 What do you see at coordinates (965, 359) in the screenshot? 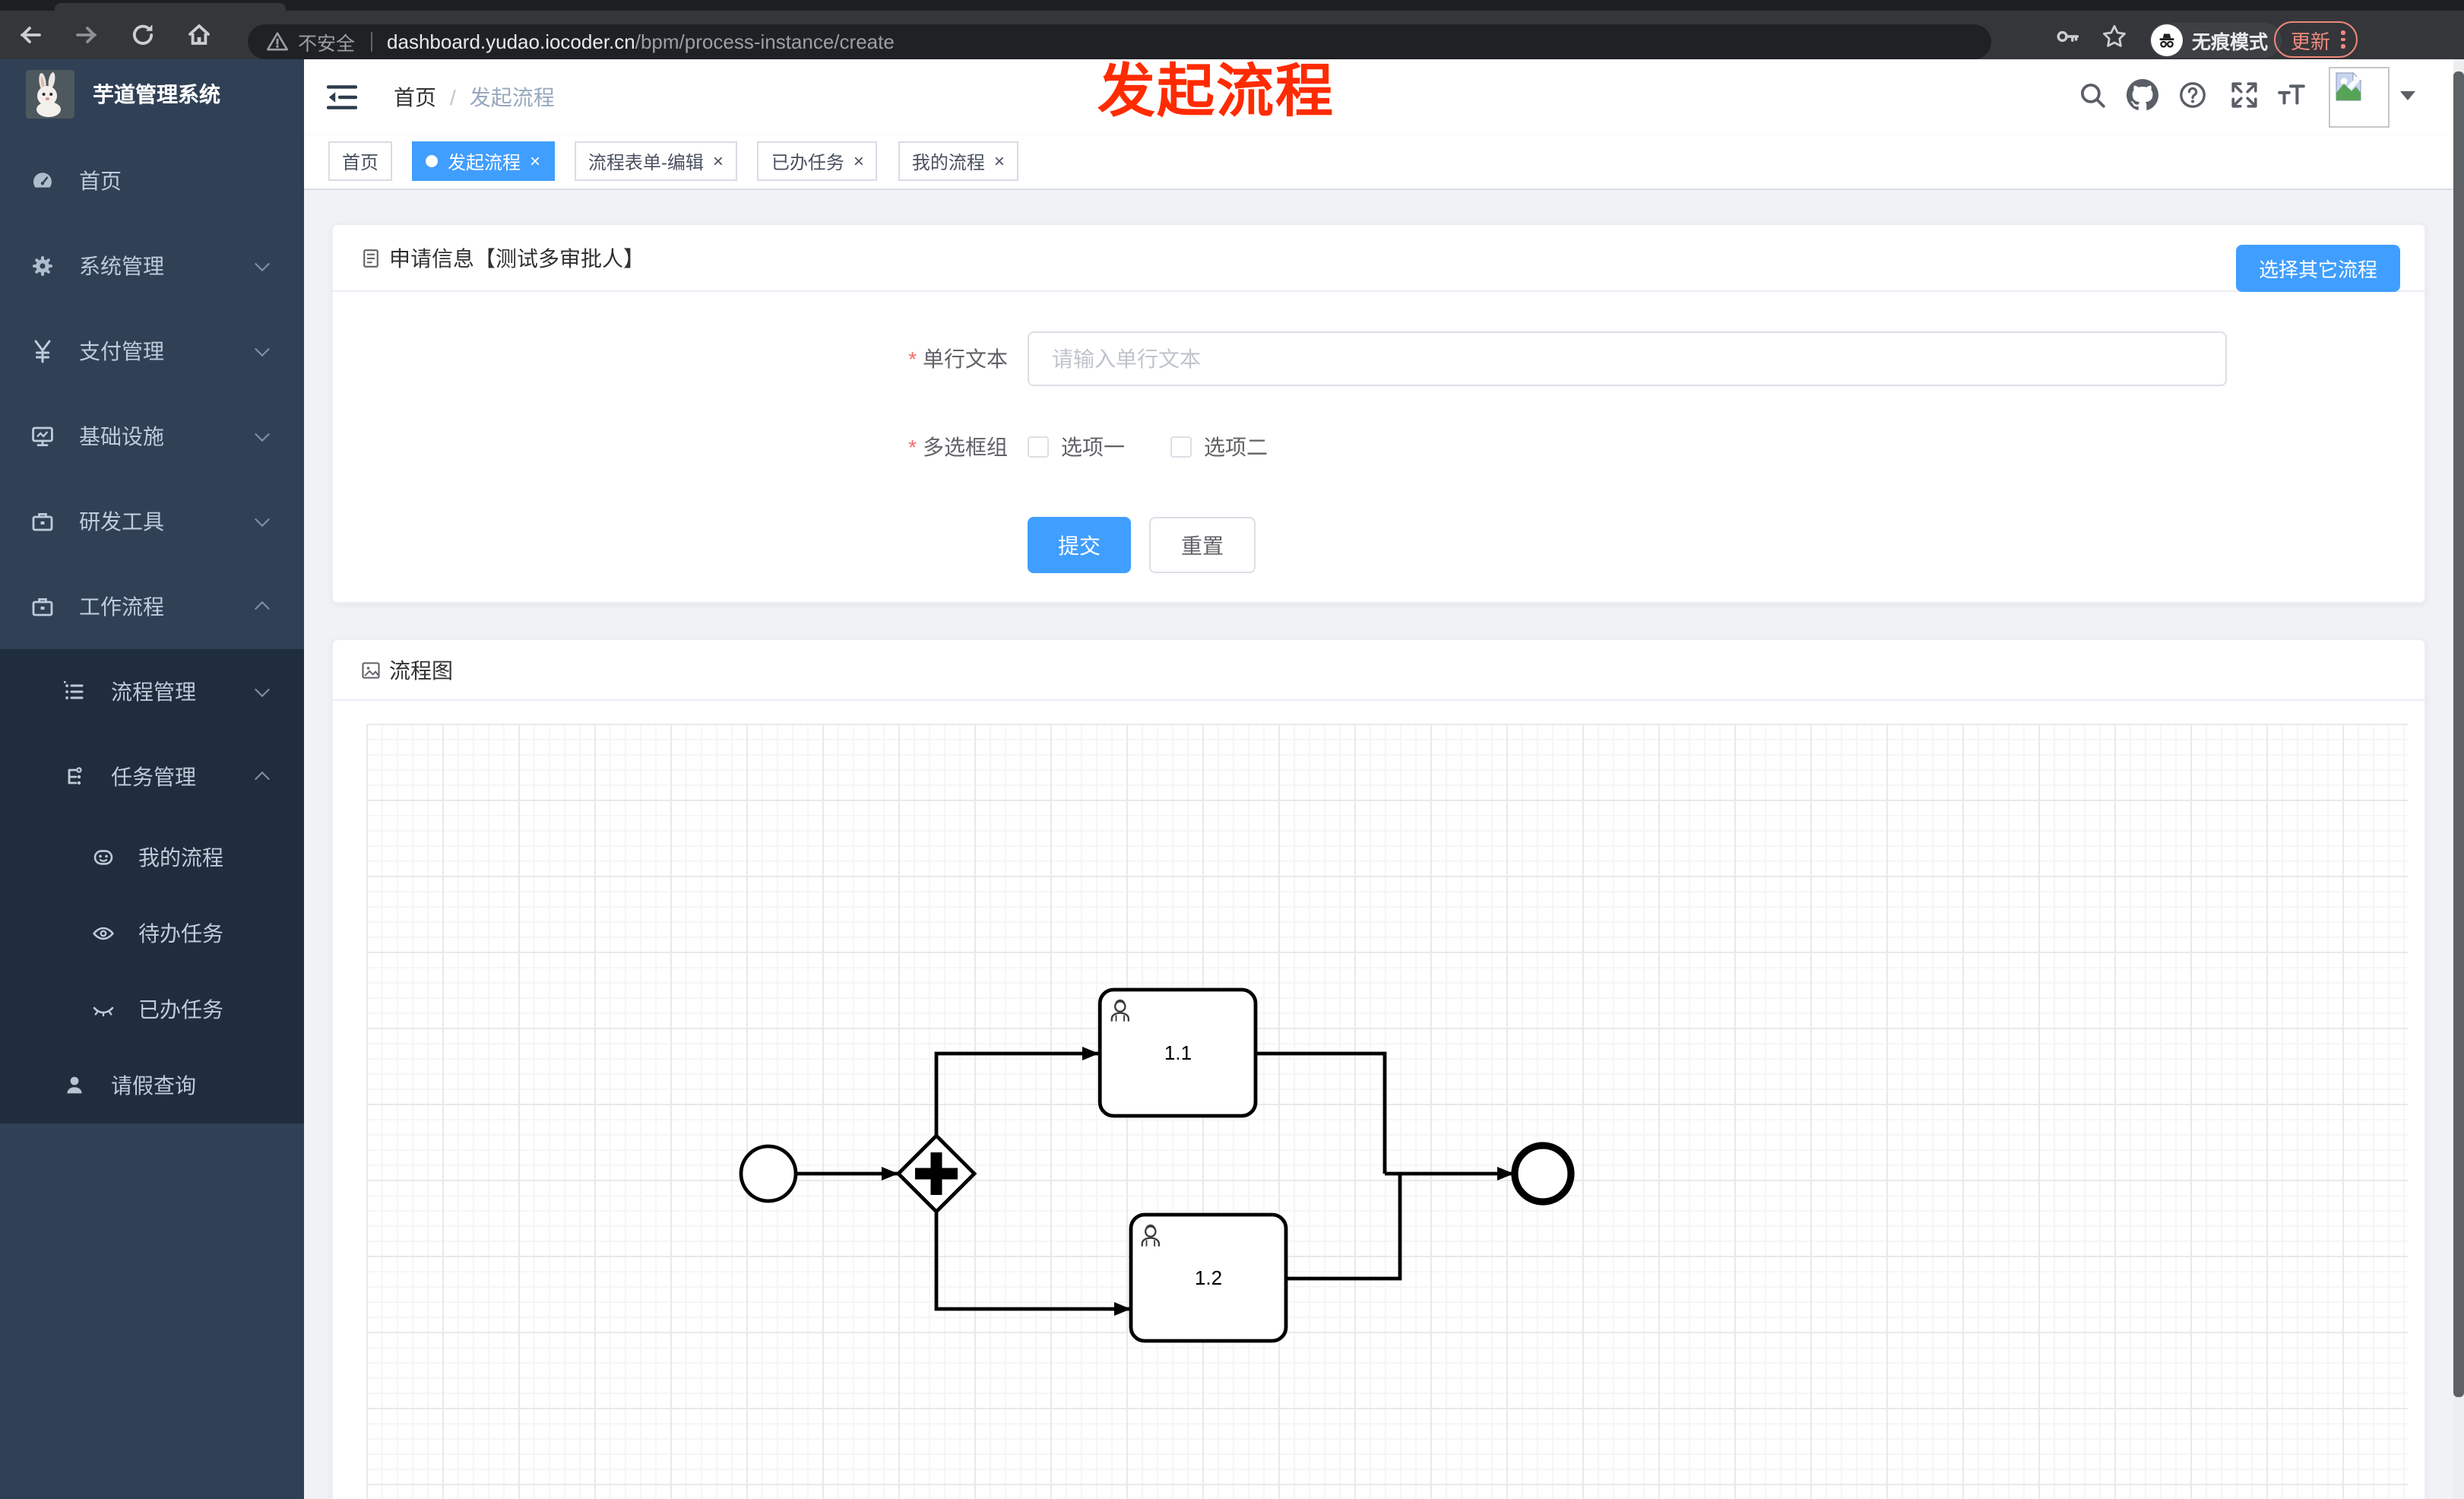
I see `field-label-text: 单行文本` at bounding box center [965, 359].